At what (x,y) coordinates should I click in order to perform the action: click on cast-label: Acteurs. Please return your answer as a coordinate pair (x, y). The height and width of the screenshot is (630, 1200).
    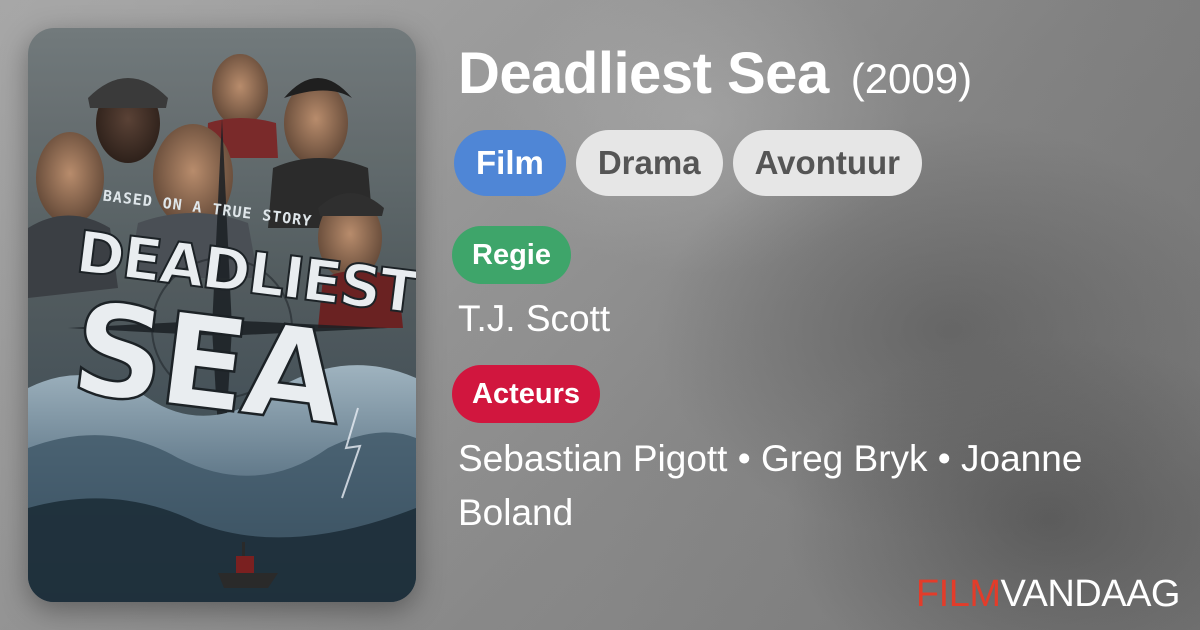
    Looking at the image, I should click on (526, 394).